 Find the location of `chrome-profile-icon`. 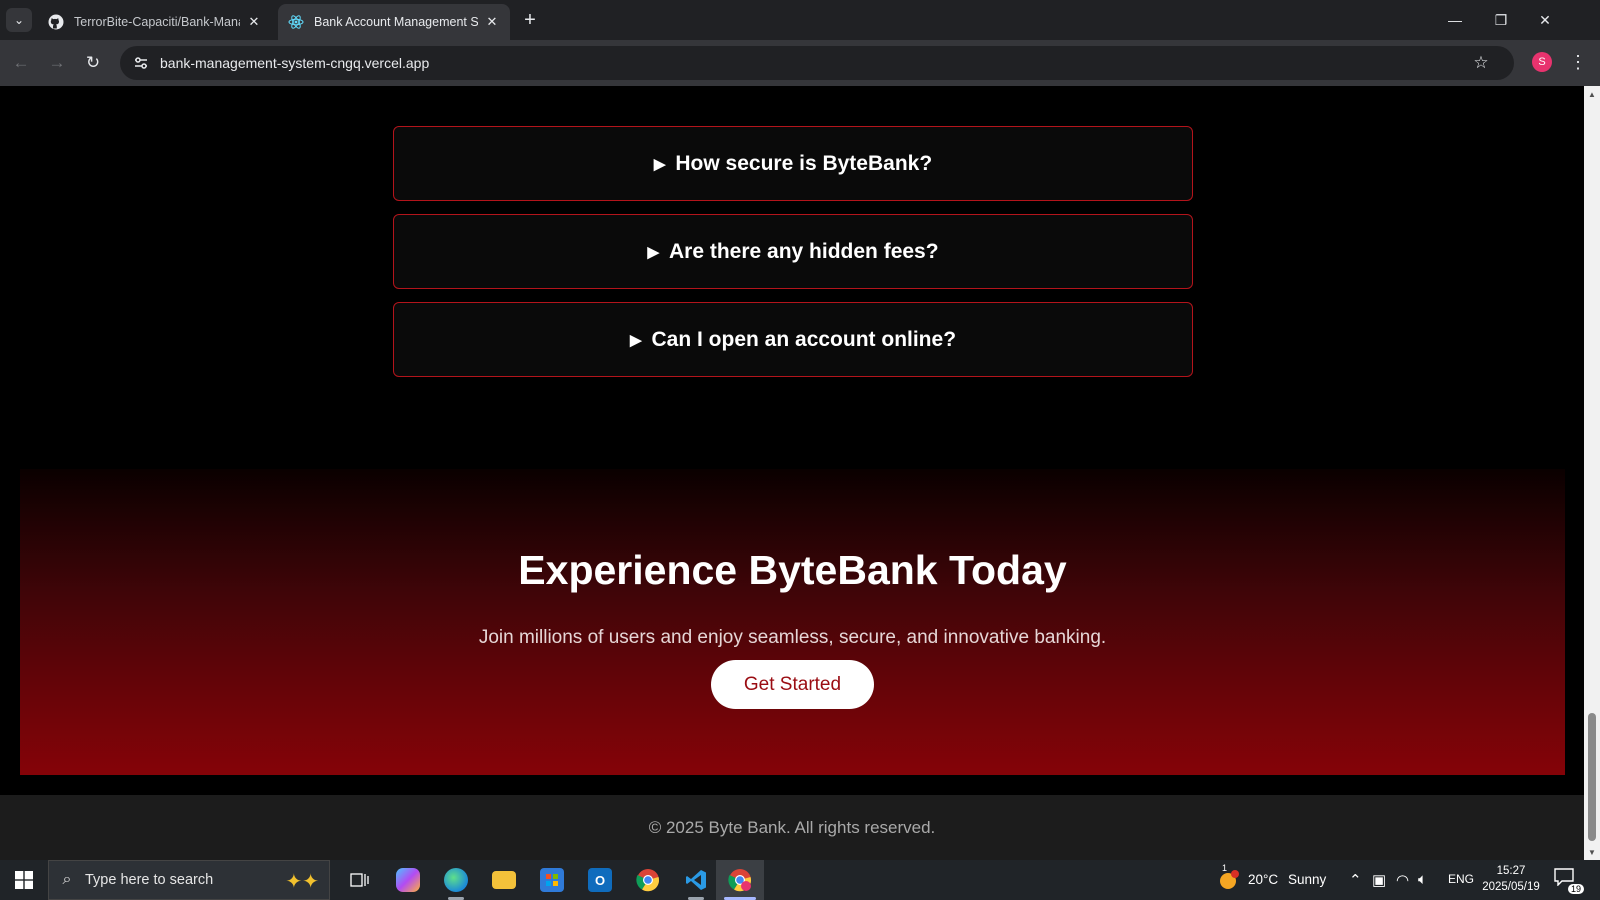

chrome-profile-icon is located at coordinates (740, 880).